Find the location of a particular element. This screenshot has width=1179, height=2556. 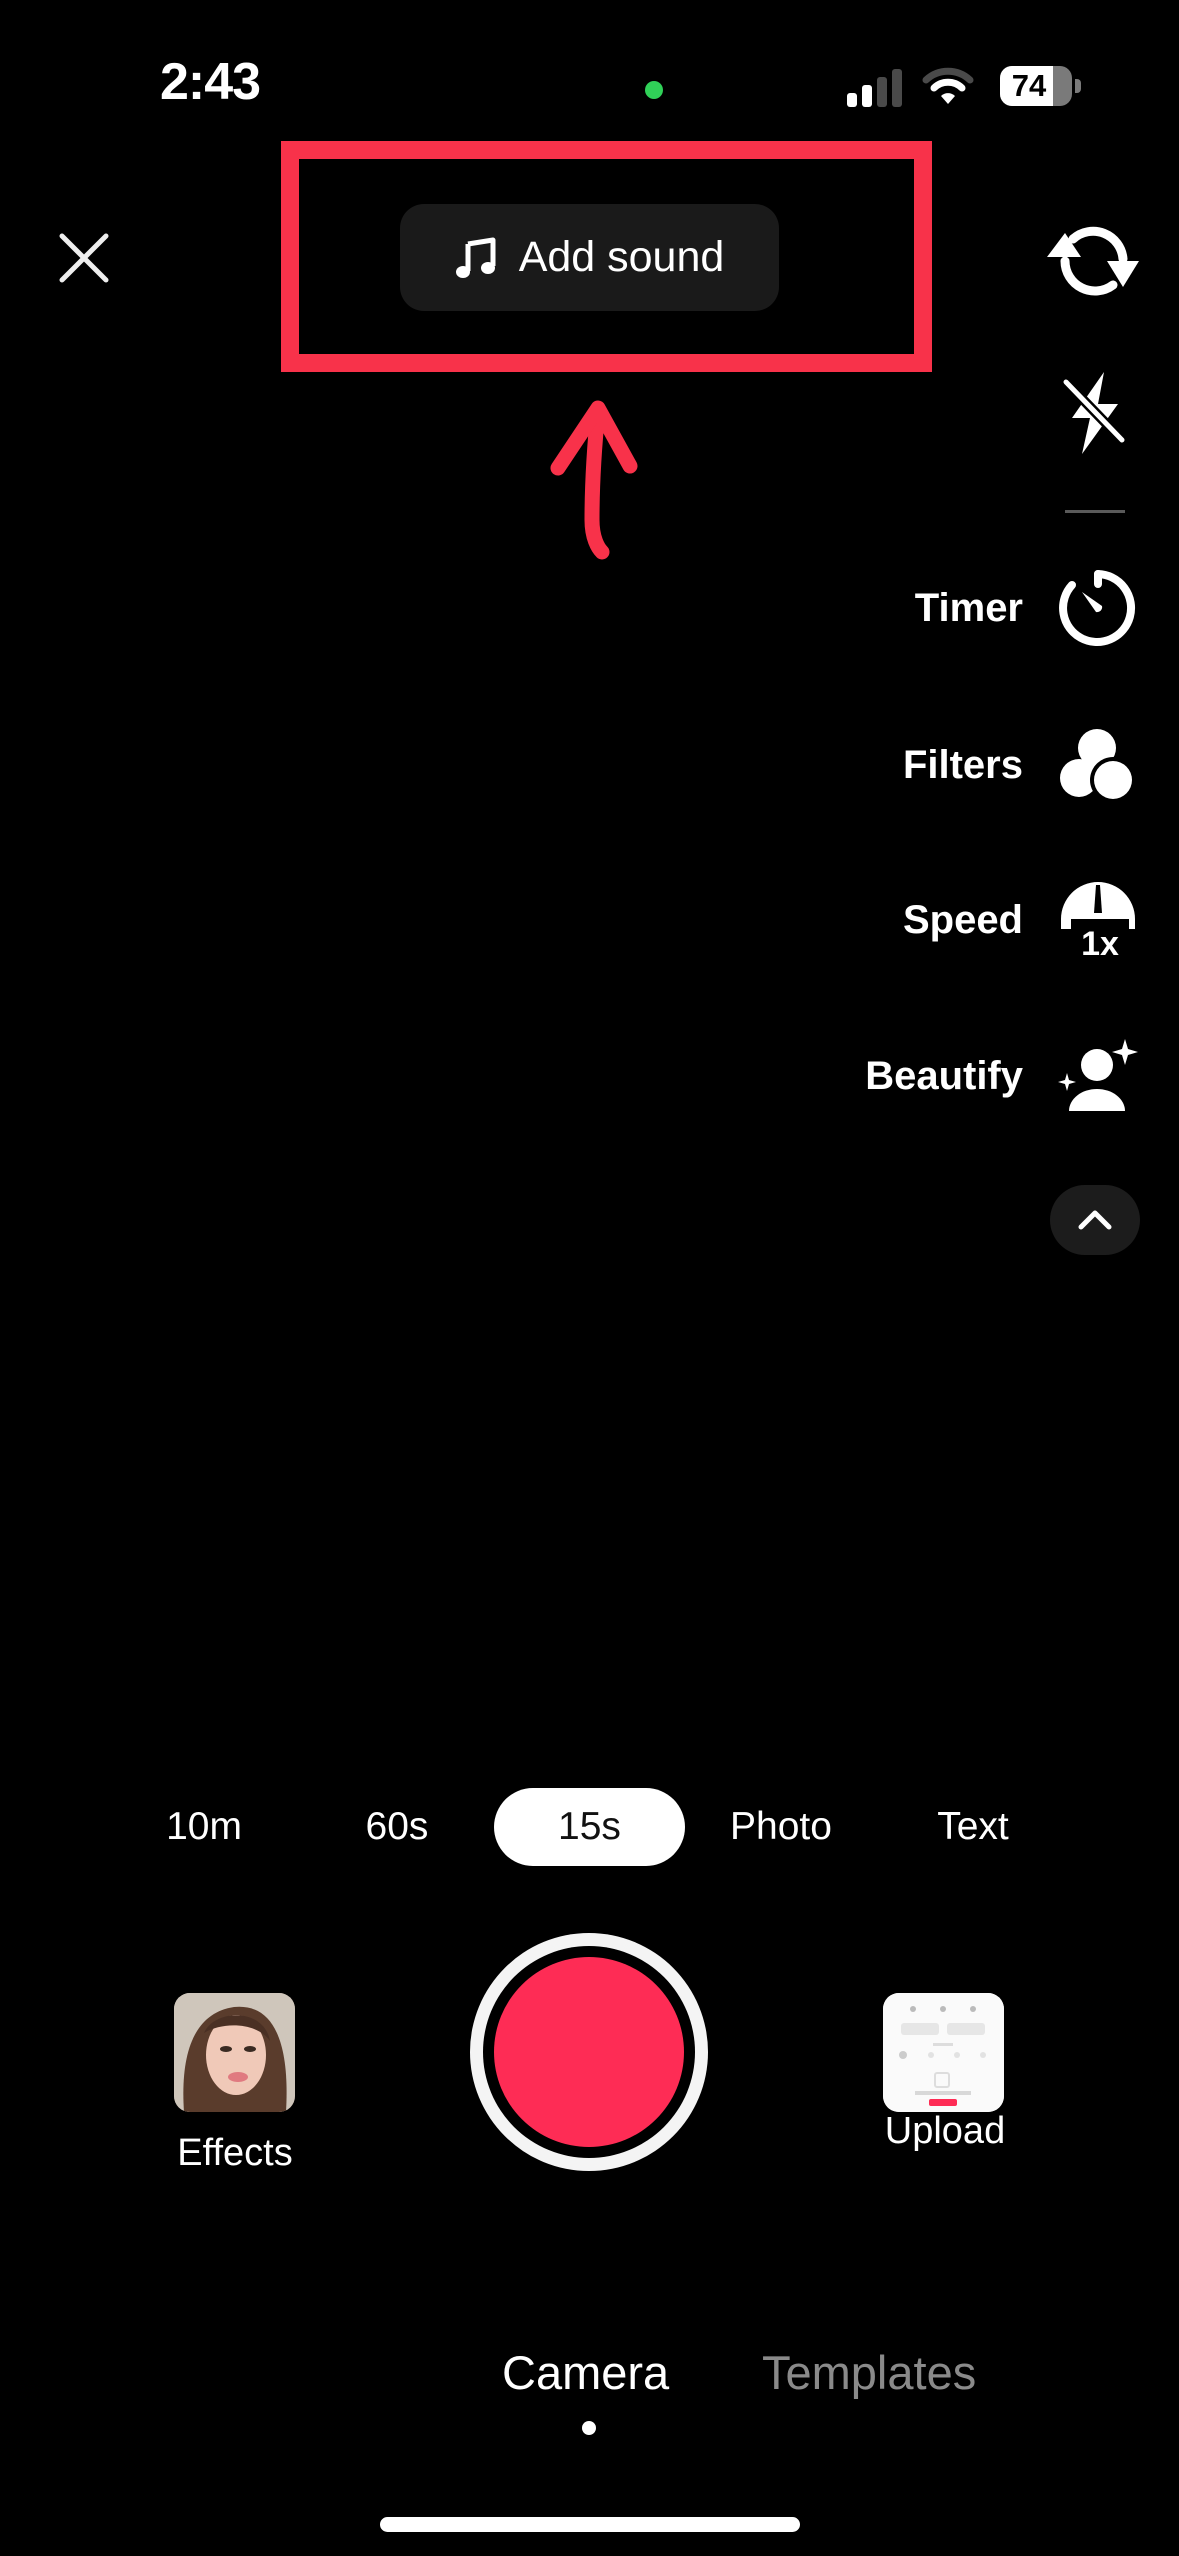

mode-text: Text is located at coordinates (973, 1827).